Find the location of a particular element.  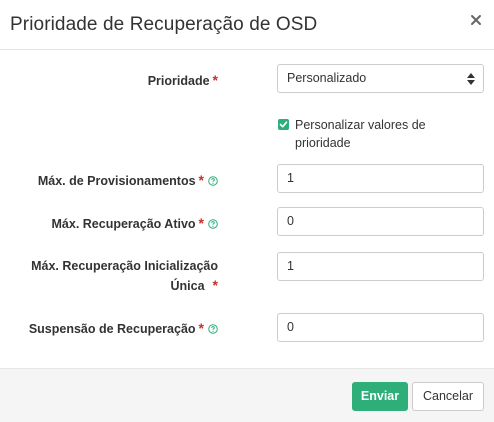

submit-button: Enviar is located at coordinates (380, 396).